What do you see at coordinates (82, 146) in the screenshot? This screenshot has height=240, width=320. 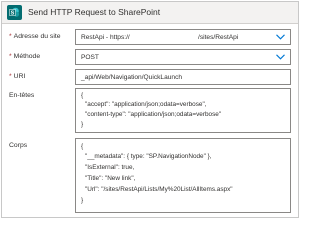 I see `body-line: {` at bounding box center [82, 146].